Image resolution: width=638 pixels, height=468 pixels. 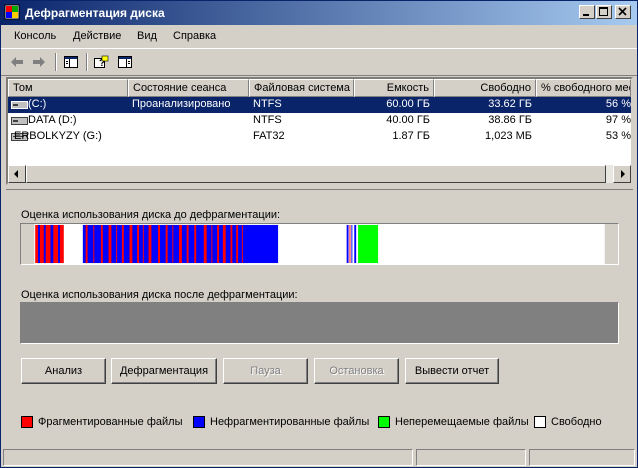 I want to click on legend-label: Неперемещаемые файлы, so click(x=462, y=422).